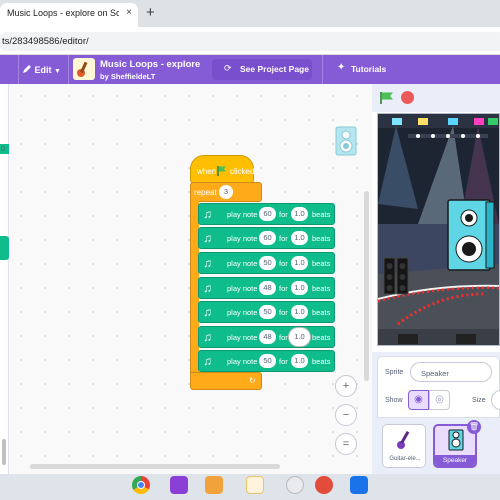  I want to click on edit-menu: Edit ▼, so click(41, 69).